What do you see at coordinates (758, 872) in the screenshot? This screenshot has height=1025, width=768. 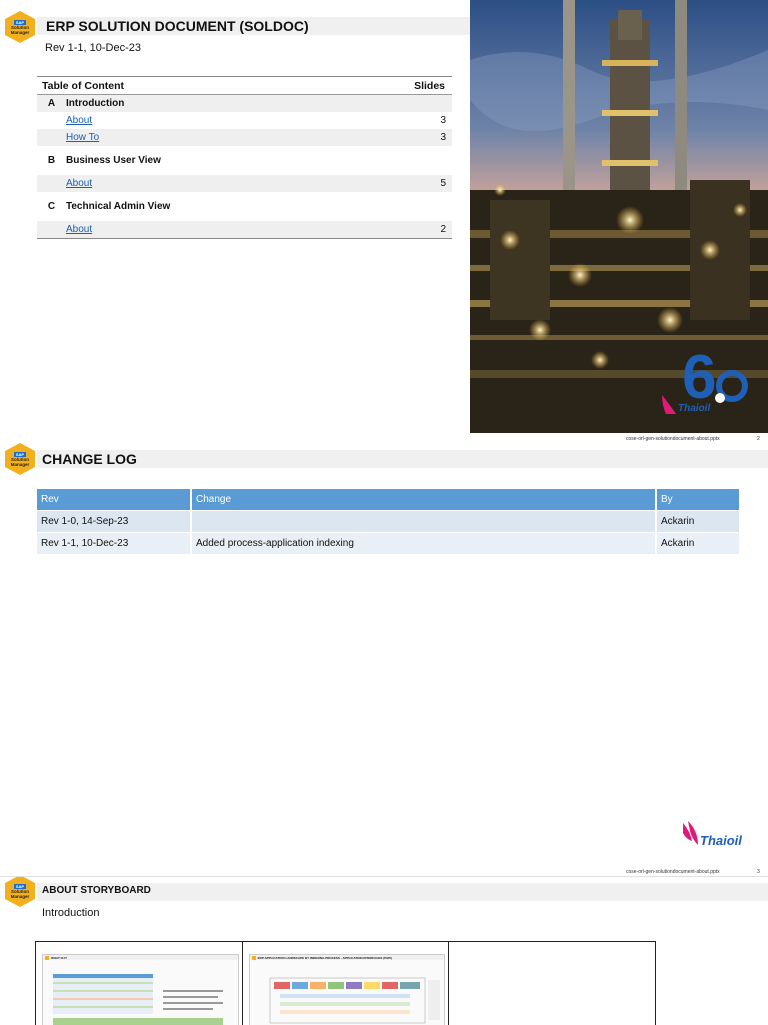 I see `page-number: 3` at bounding box center [758, 872].